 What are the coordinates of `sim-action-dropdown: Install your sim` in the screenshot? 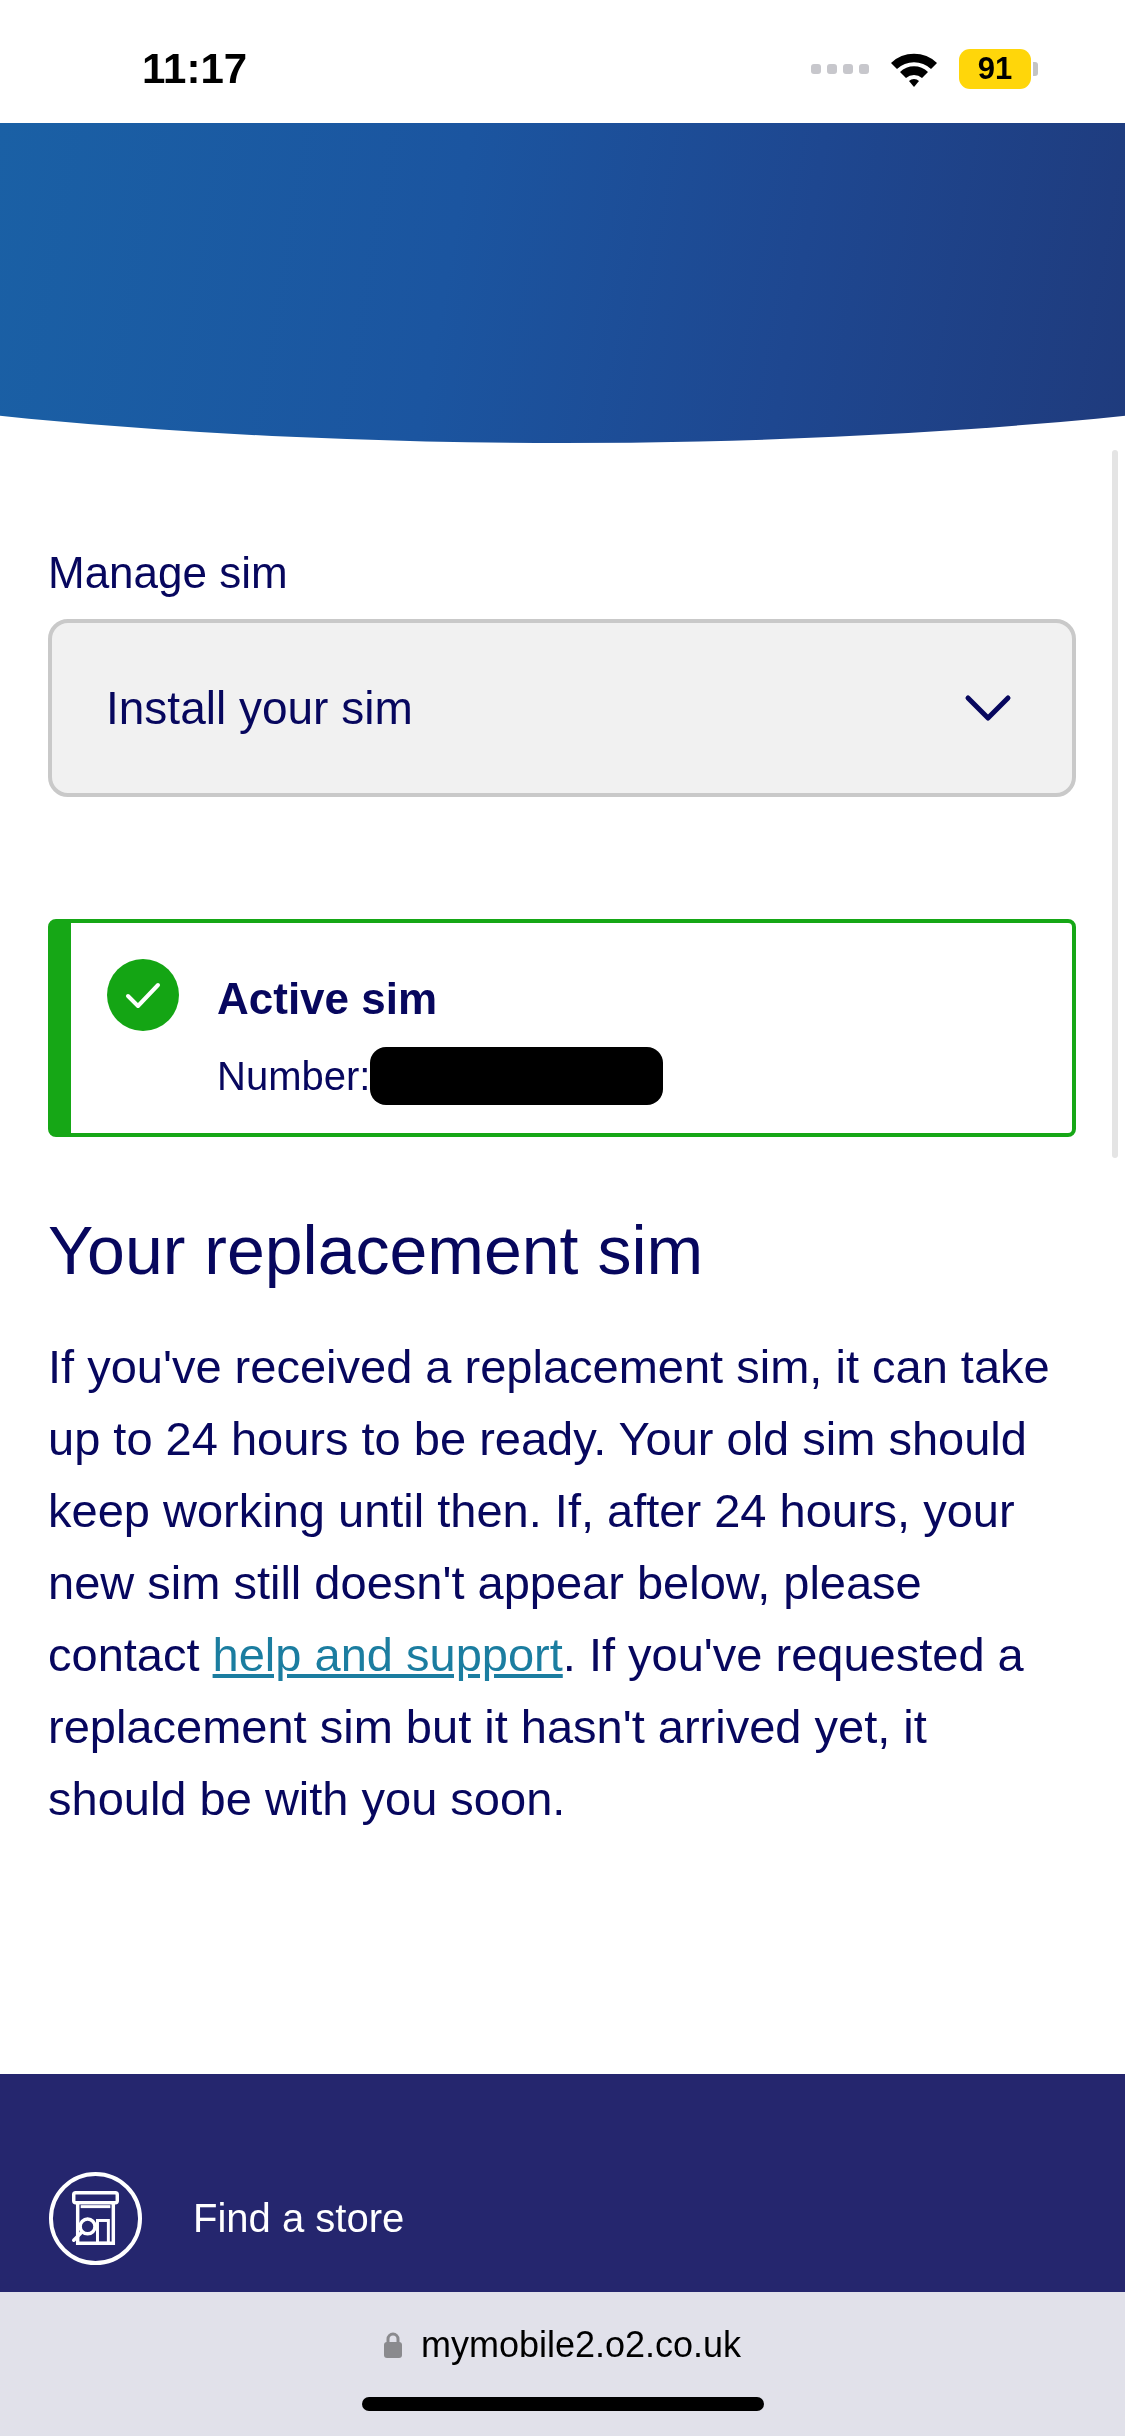 It's located at (562, 708).